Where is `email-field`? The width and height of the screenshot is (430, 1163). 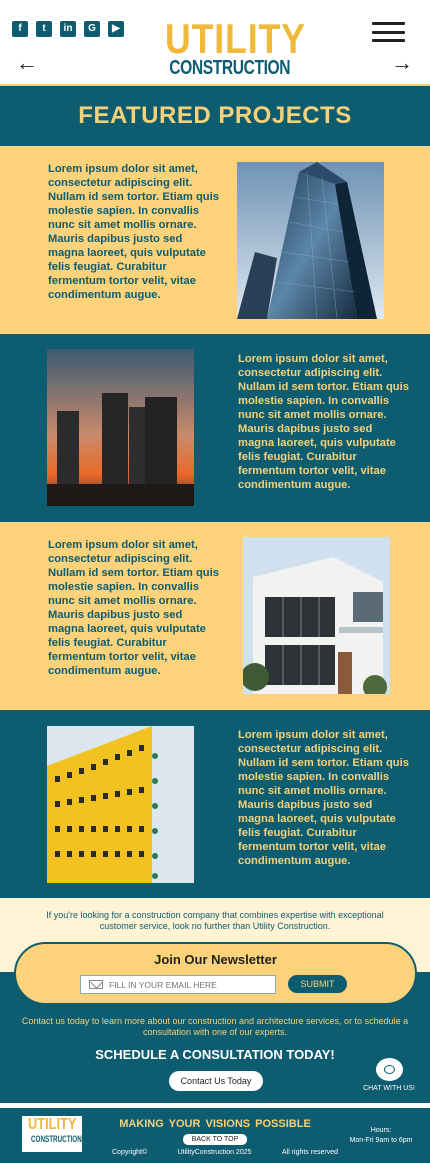 email-field is located at coordinates (178, 984).